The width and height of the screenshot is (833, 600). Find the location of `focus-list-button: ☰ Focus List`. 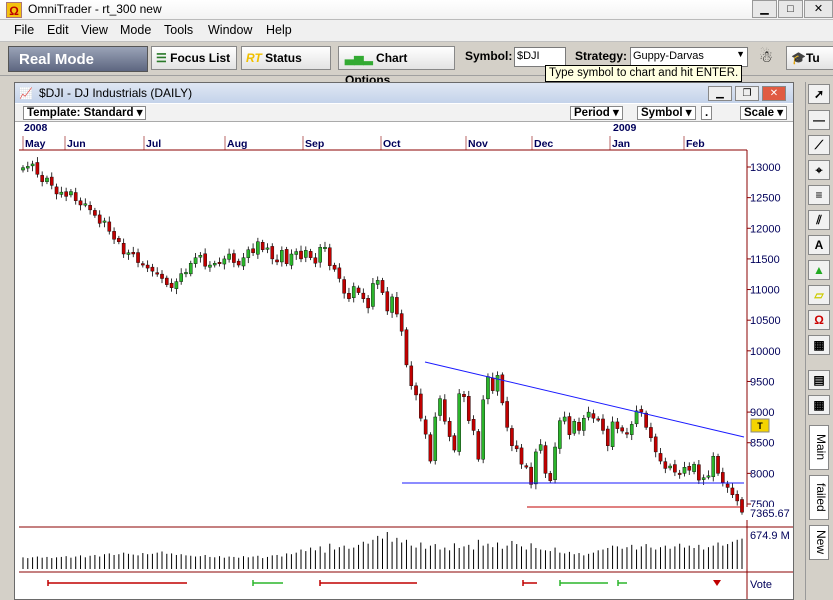

focus-list-button: ☰ Focus List is located at coordinates (194, 58).